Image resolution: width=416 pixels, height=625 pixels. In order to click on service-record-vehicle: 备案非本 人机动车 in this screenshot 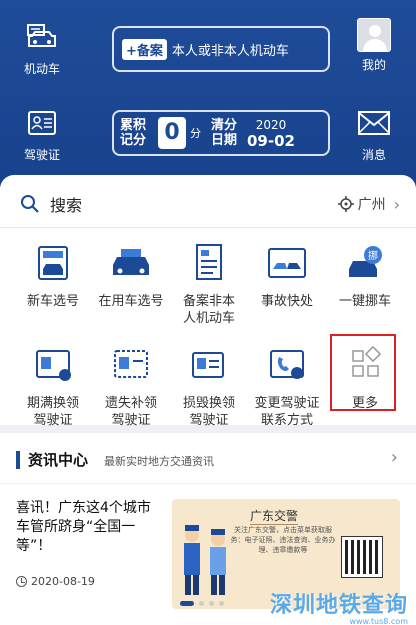, I will do `click(209, 285)`.